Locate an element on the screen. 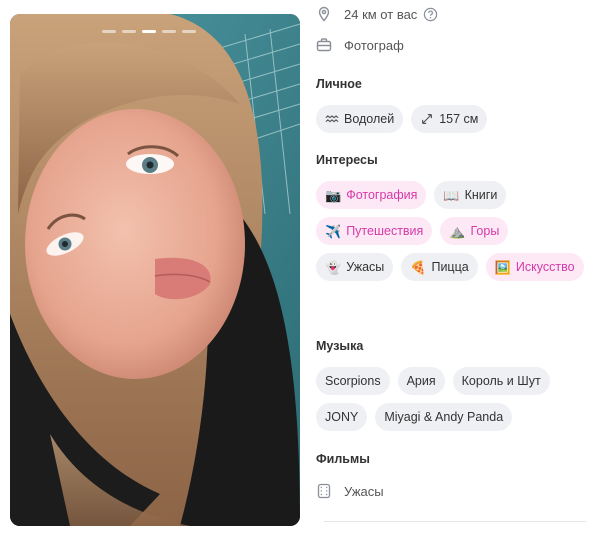  music-chip: Scorpions is located at coordinates (353, 381).